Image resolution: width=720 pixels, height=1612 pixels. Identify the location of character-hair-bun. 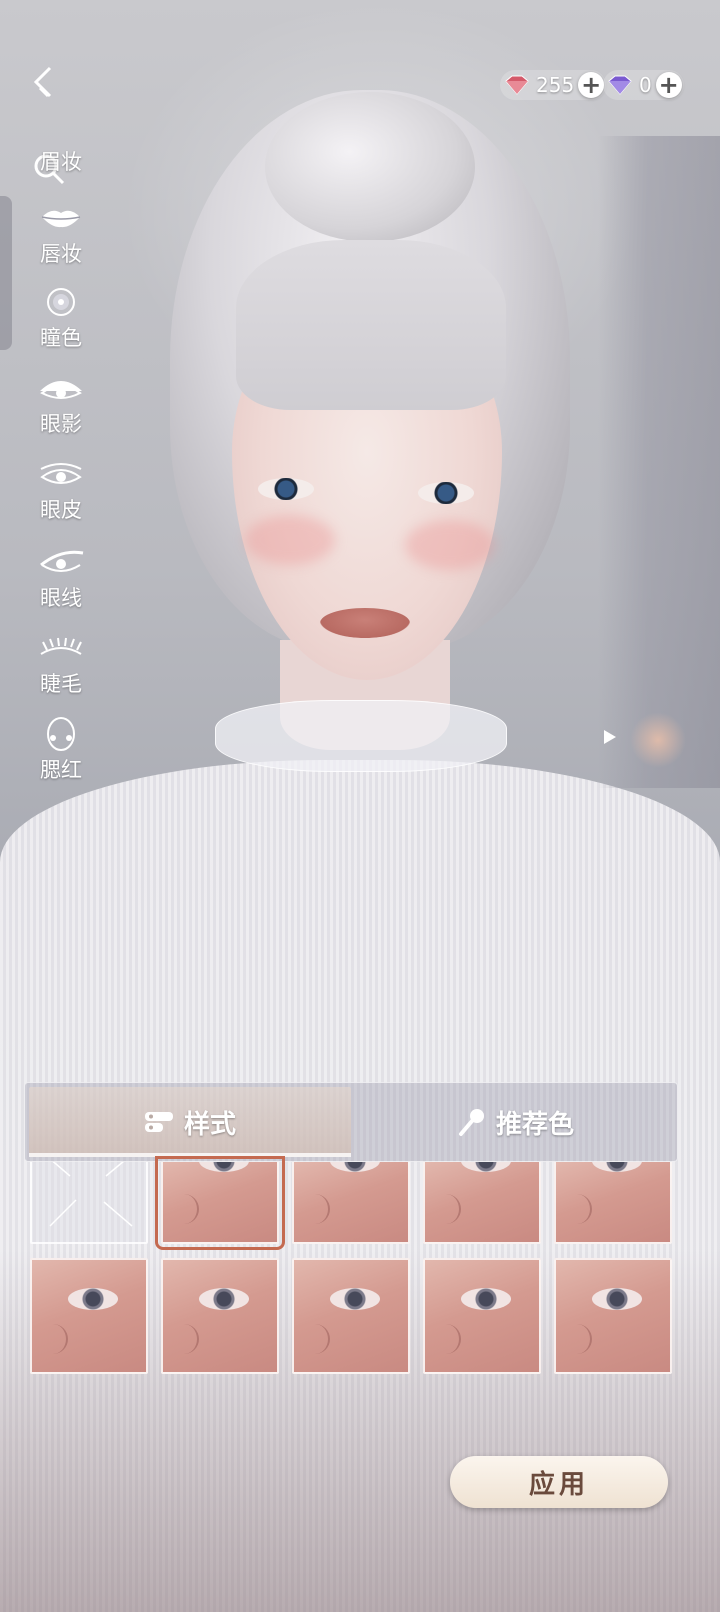
(370, 167).